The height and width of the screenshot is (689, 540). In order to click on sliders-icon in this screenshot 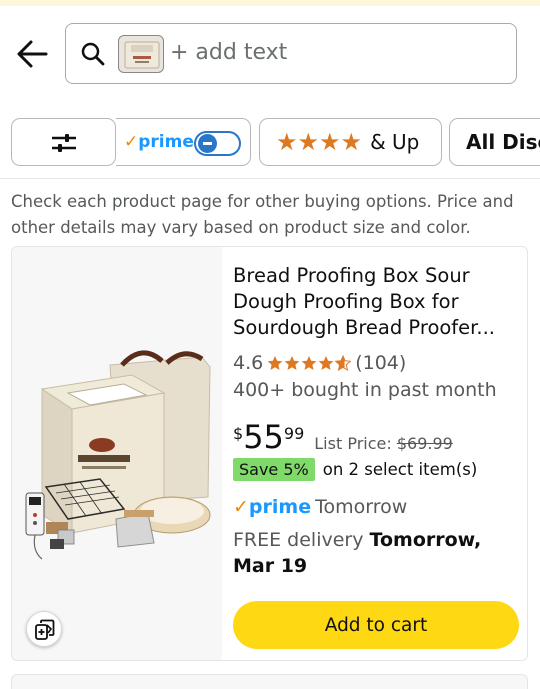, I will do `click(64, 143)`.